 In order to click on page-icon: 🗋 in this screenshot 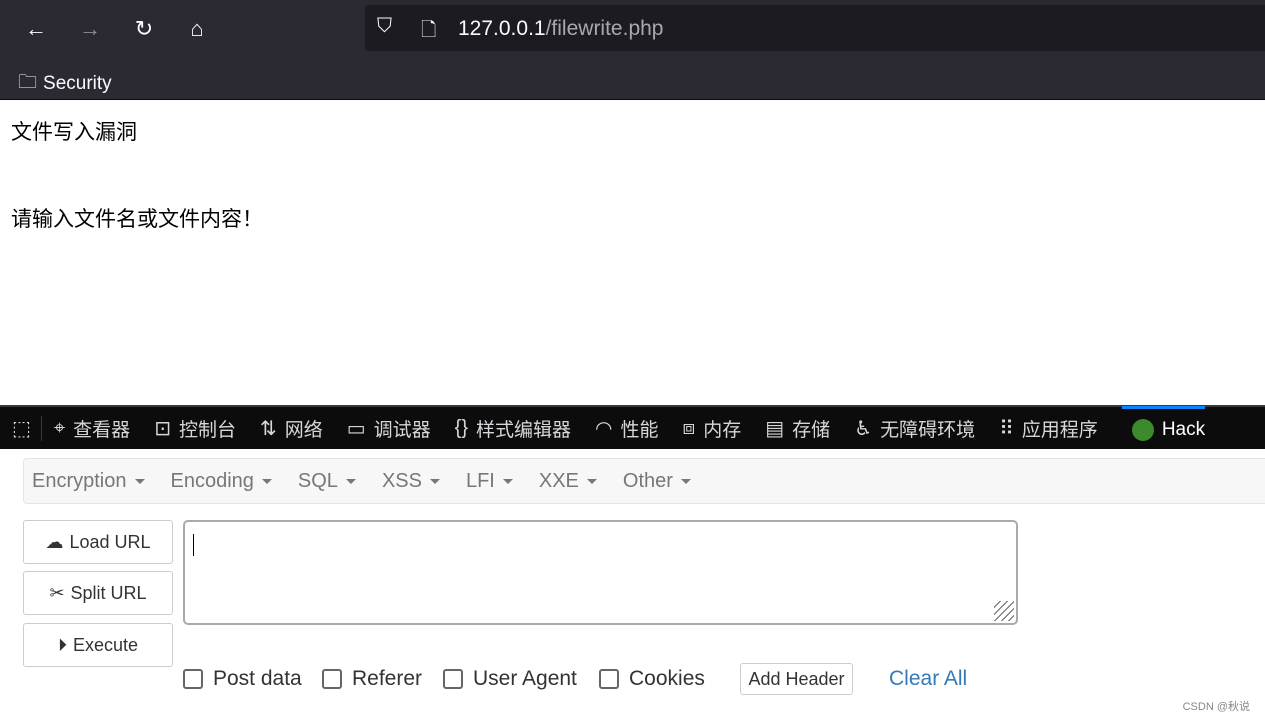, I will do `click(429, 30)`.